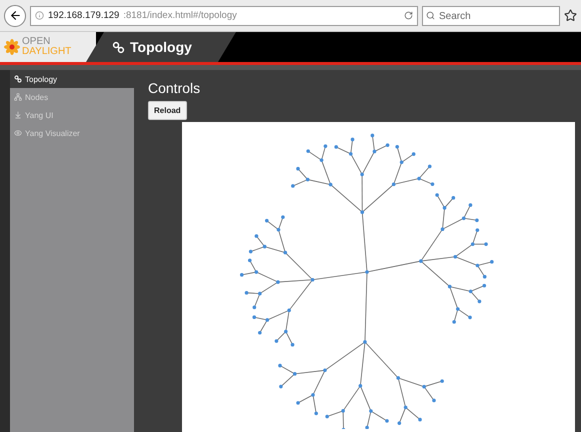 The width and height of the screenshot is (581, 432). What do you see at coordinates (175, 88) in the screenshot?
I see `section-heading: Controls` at bounding box center [175, 88].